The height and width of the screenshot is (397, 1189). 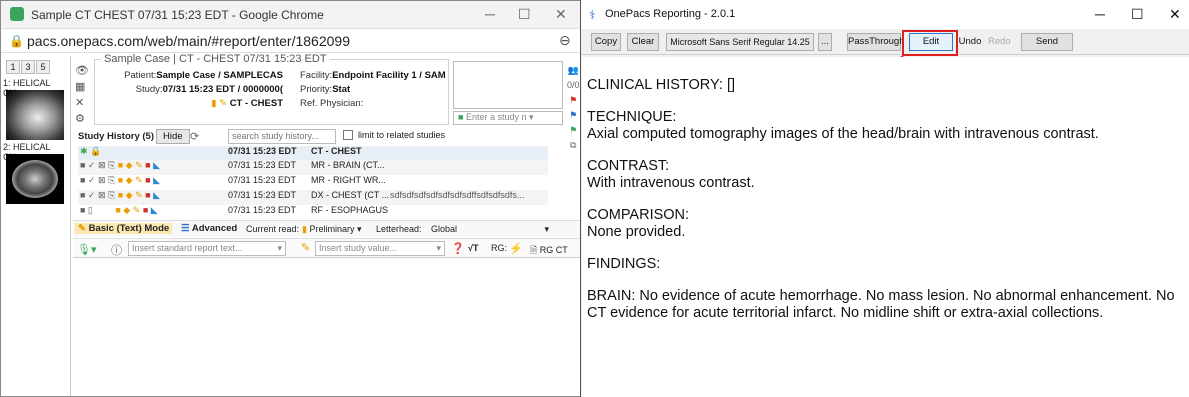 I want to click on grid-icon: ▦, so click(x=82, y=87).